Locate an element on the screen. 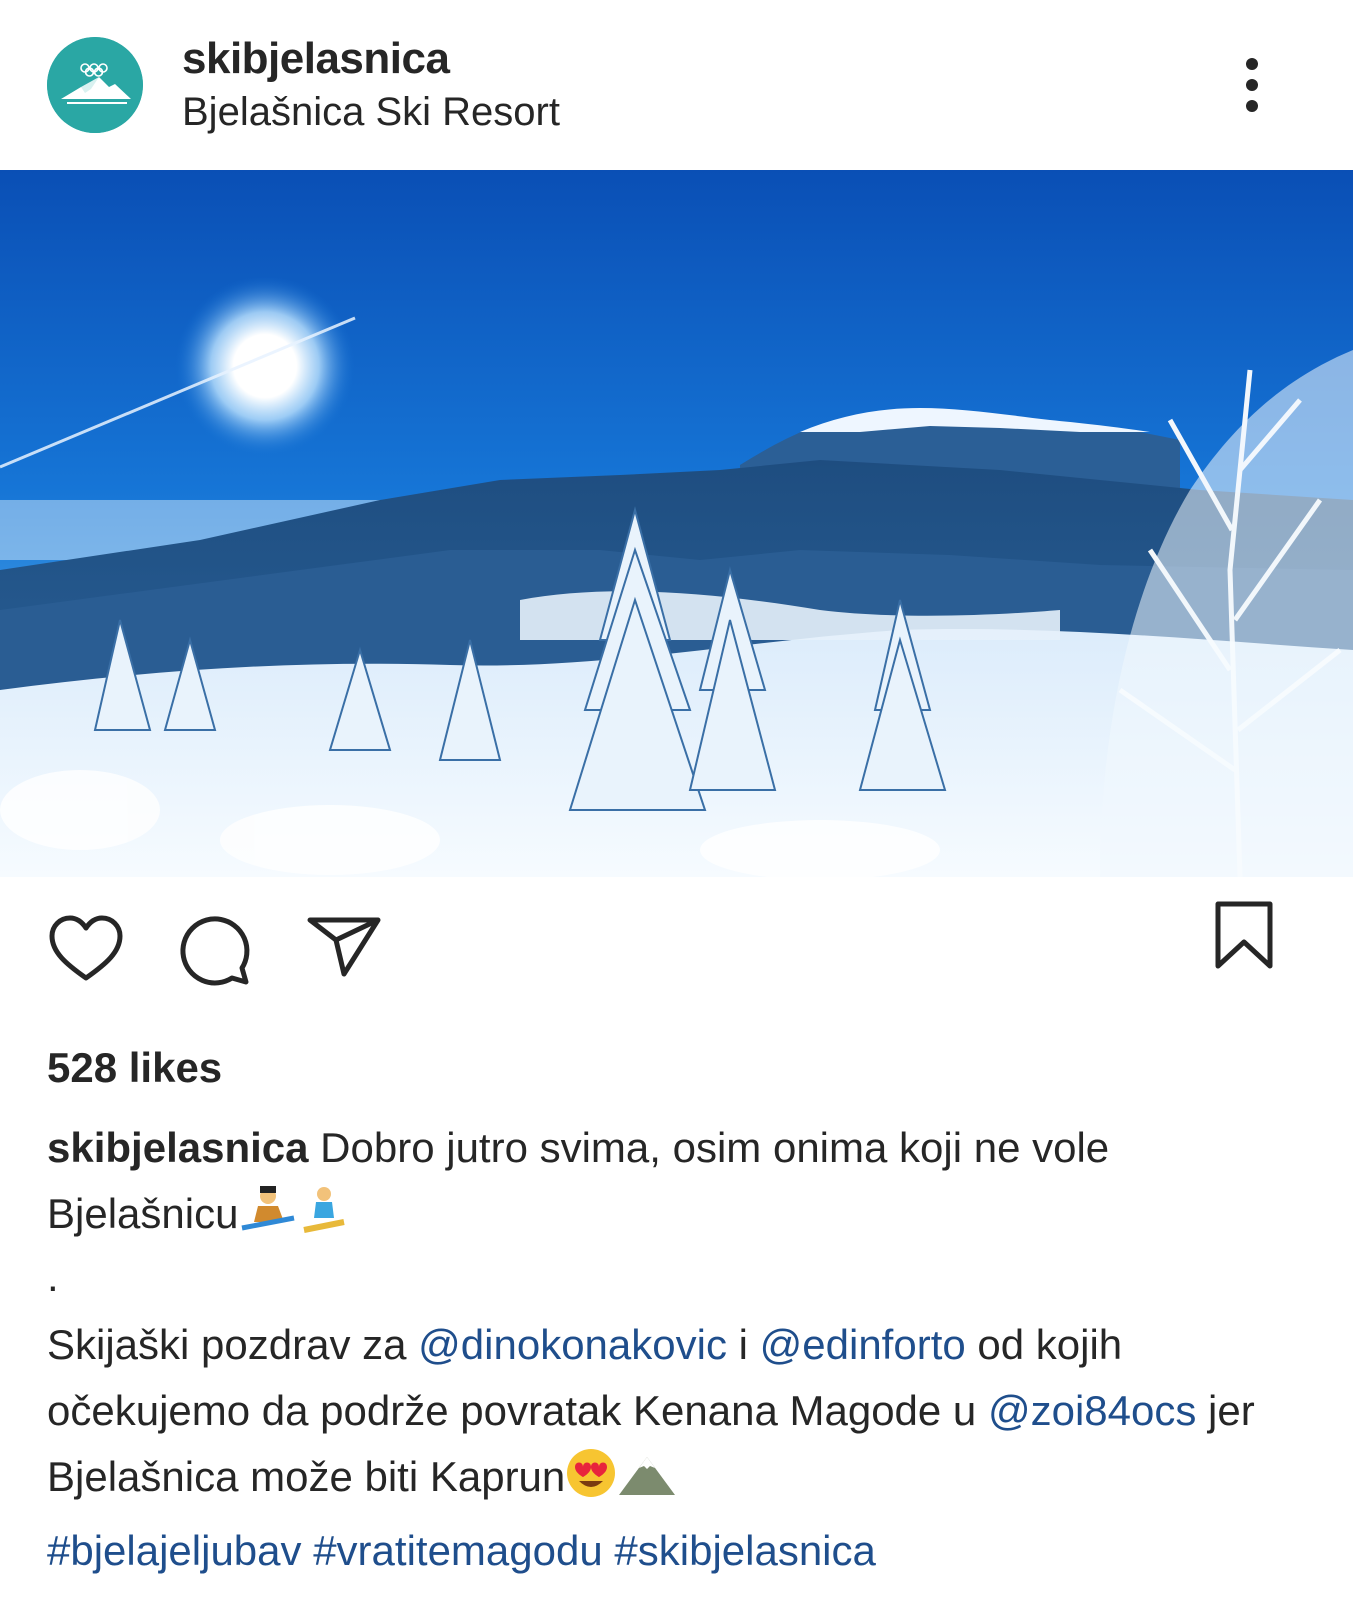  caption-username: skibjelasnica is located at coordinates (178, 1147).